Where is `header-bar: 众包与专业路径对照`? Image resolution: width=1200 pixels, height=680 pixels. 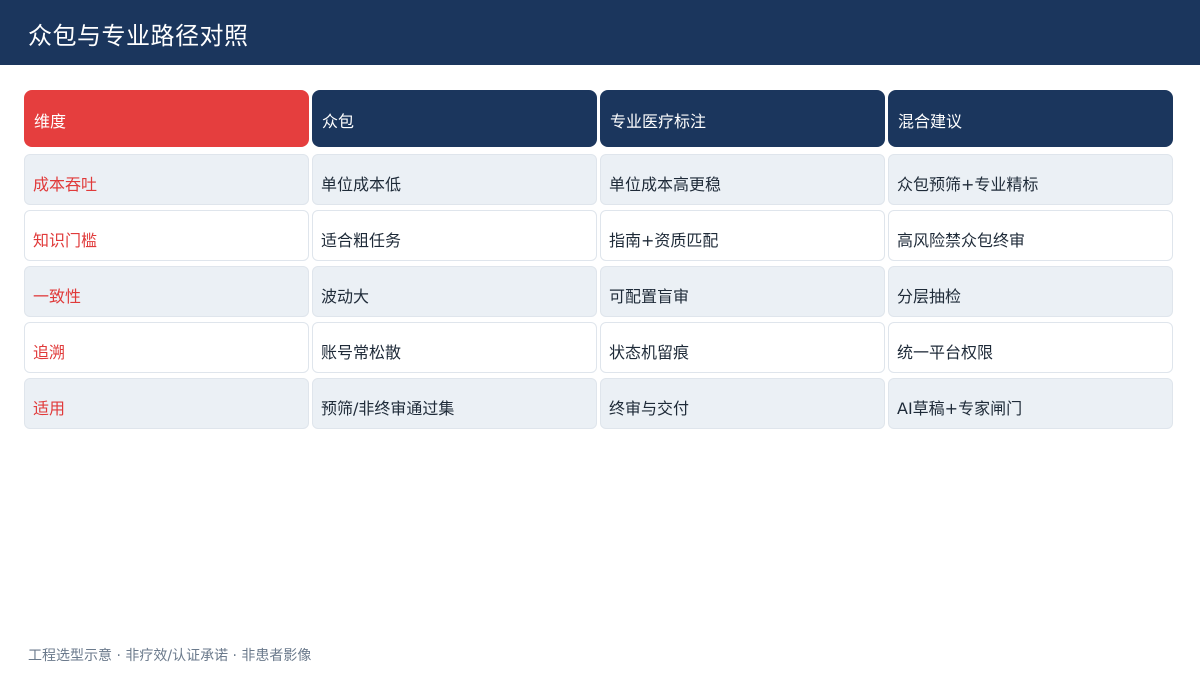
header-bar: 众包与专业路径对照 is located at coordinates (600, 32).